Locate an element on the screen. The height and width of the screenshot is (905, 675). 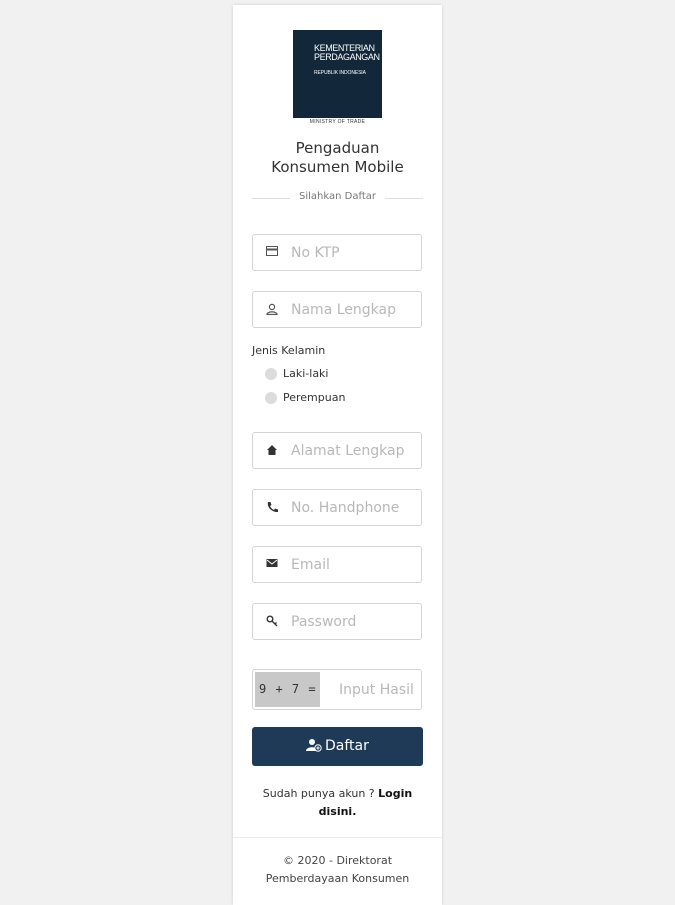
email-input is located at coordinates (353, 565).